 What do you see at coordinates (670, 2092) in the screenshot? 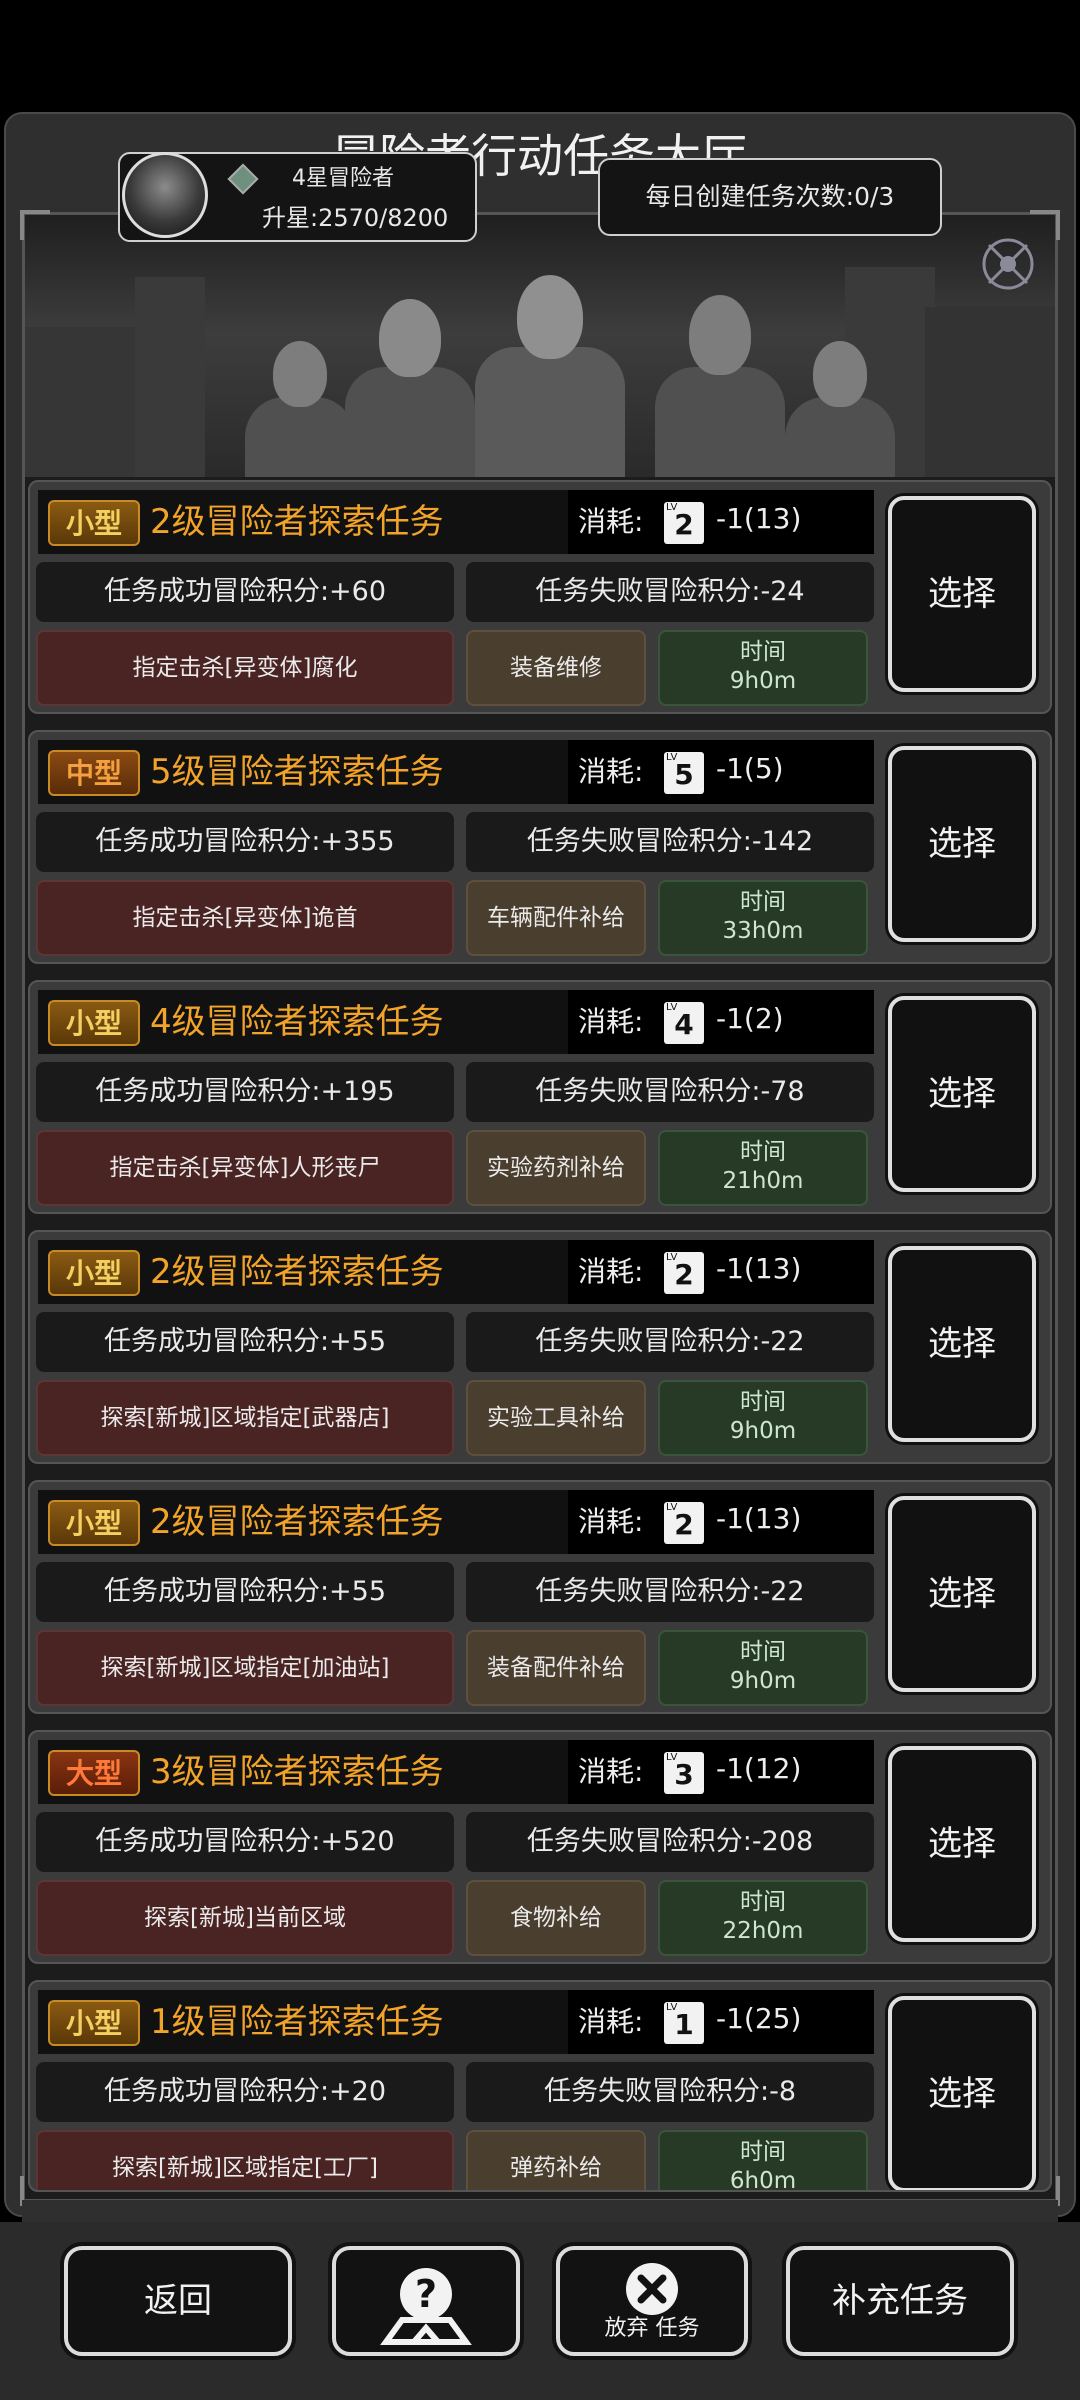
I see `fail-points: 任务失败冒险积分:-8` at bounding box center [670, 2092].